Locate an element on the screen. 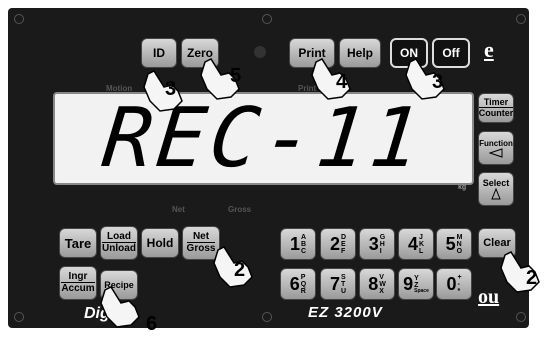  step-callout-number: 4 is located at coordinates (342, 82).